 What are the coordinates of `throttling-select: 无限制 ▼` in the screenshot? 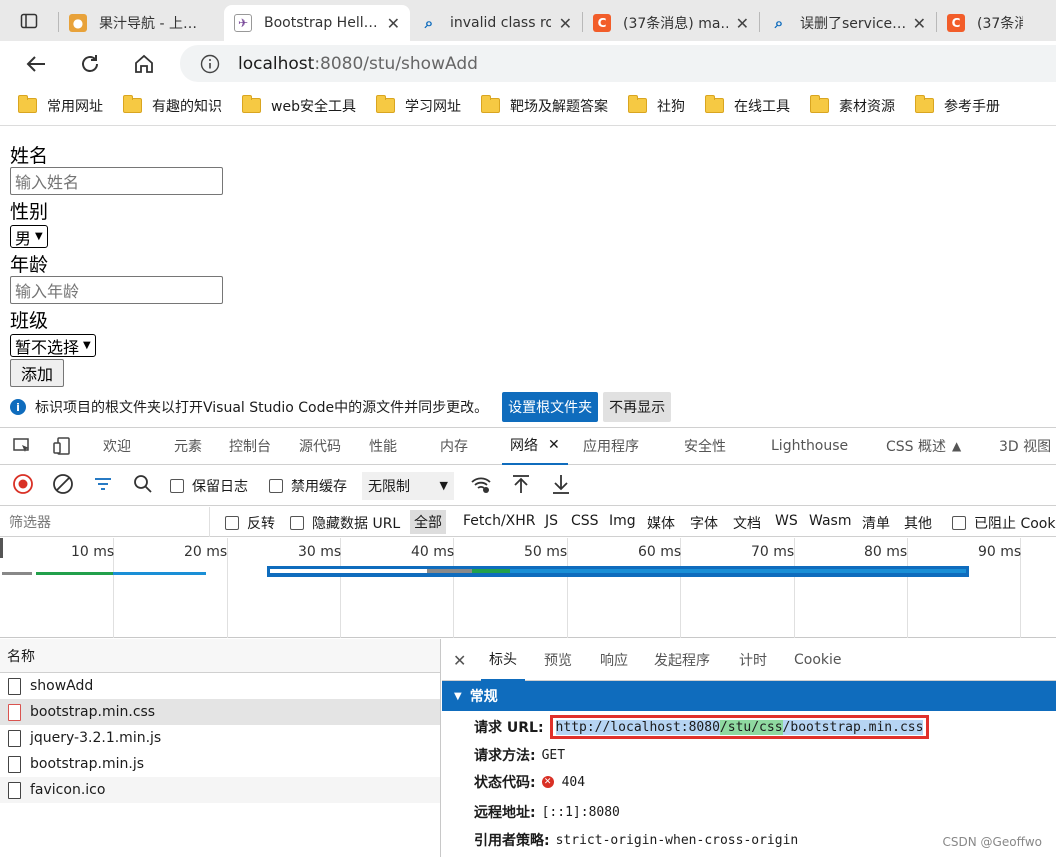 It's located at (408, 485).